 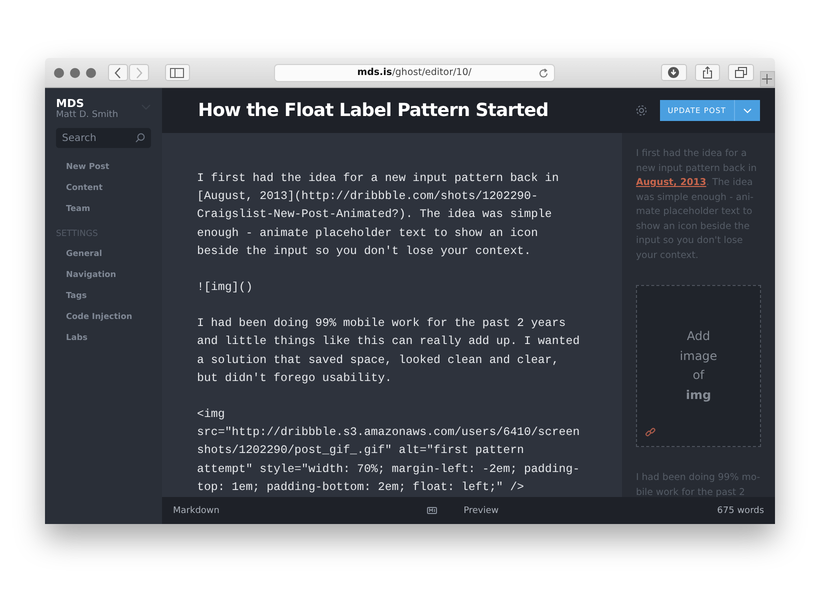 What do you see at coordinates (225, 288) in the screenshot?
I see `markdown-line: ![img]()` at bounding box center [225, 288].